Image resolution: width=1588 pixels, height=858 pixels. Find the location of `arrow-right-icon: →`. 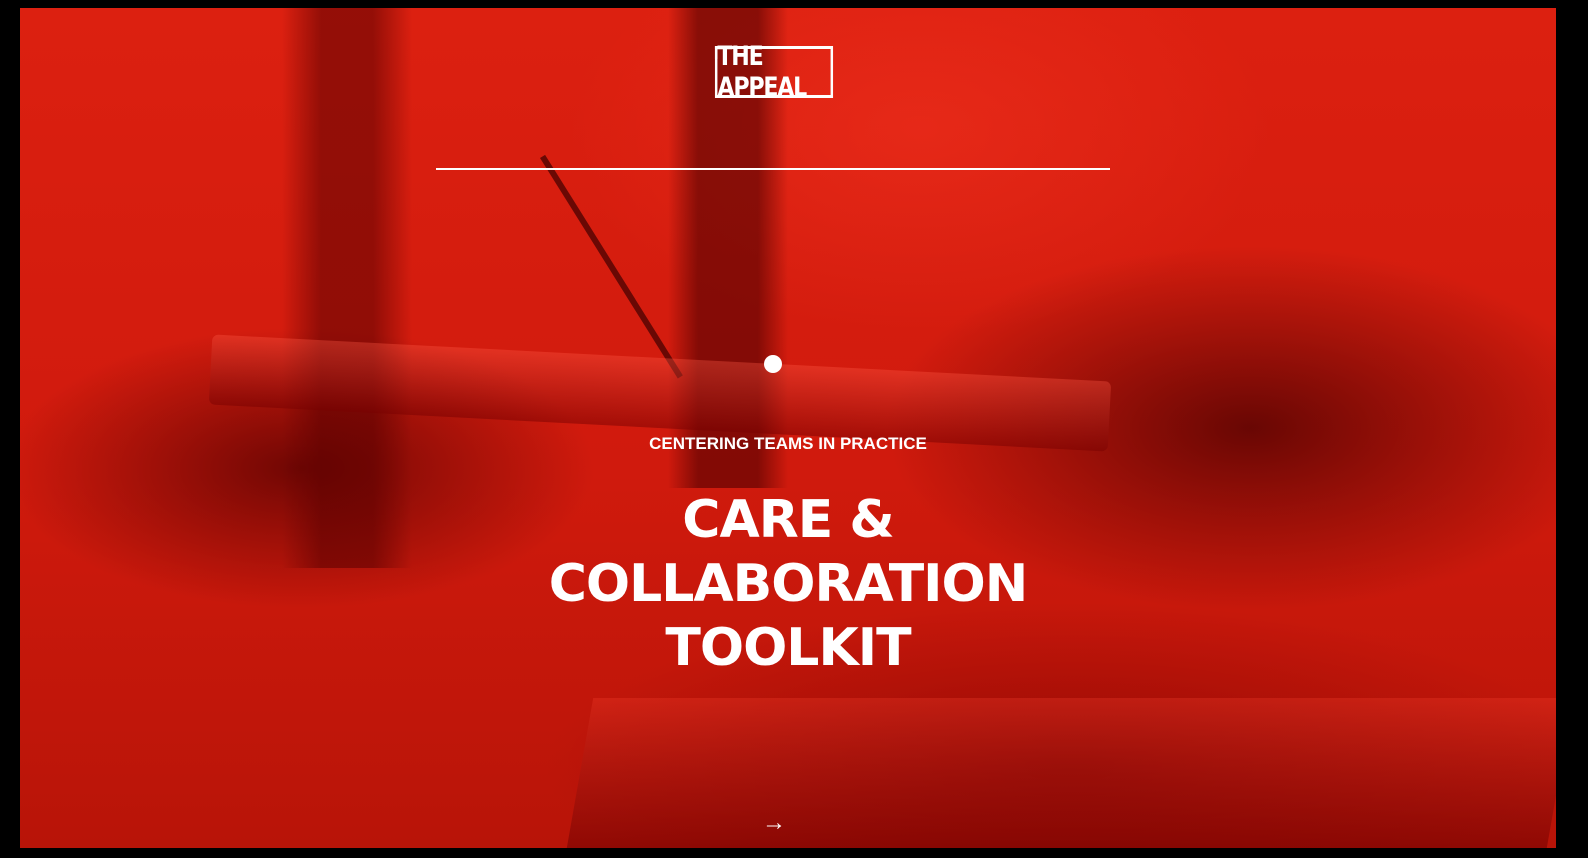

arrow-right-icon: → is located at coordinates (774, 823).